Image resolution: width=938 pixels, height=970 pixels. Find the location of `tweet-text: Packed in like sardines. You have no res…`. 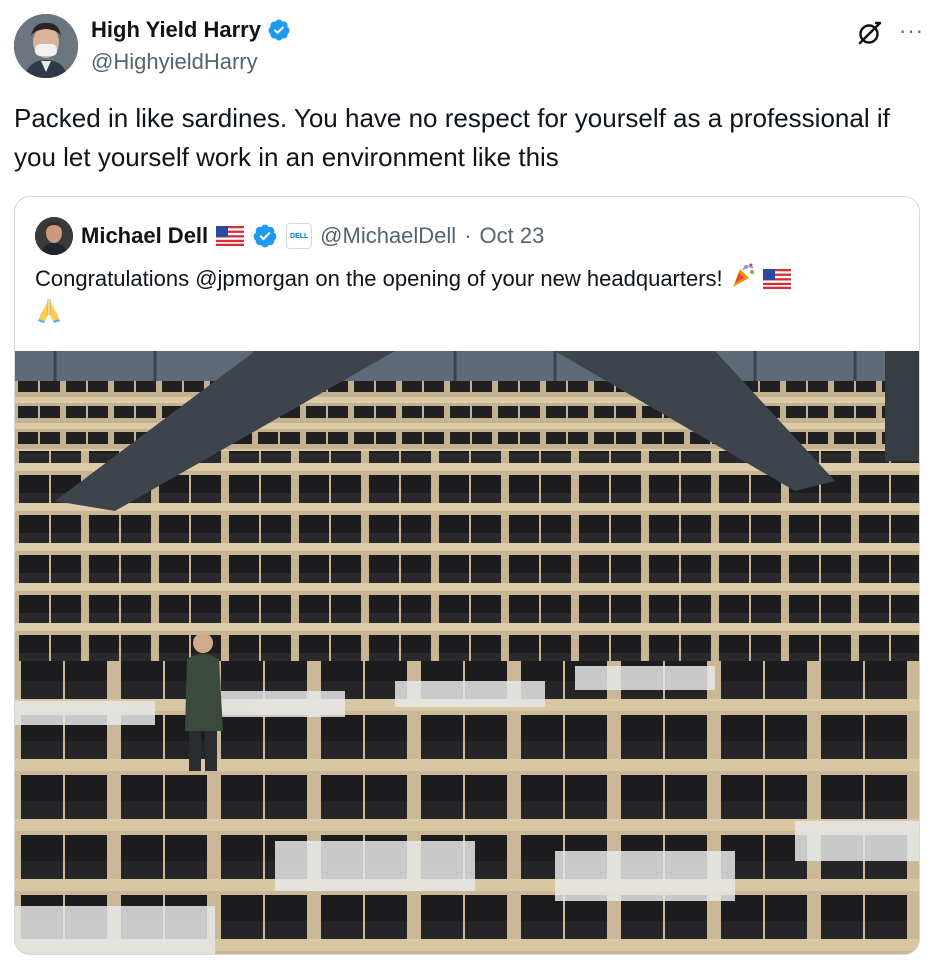

tweet-text: Packed in like sardines. You have no res… is located at coordinates (452, 137).